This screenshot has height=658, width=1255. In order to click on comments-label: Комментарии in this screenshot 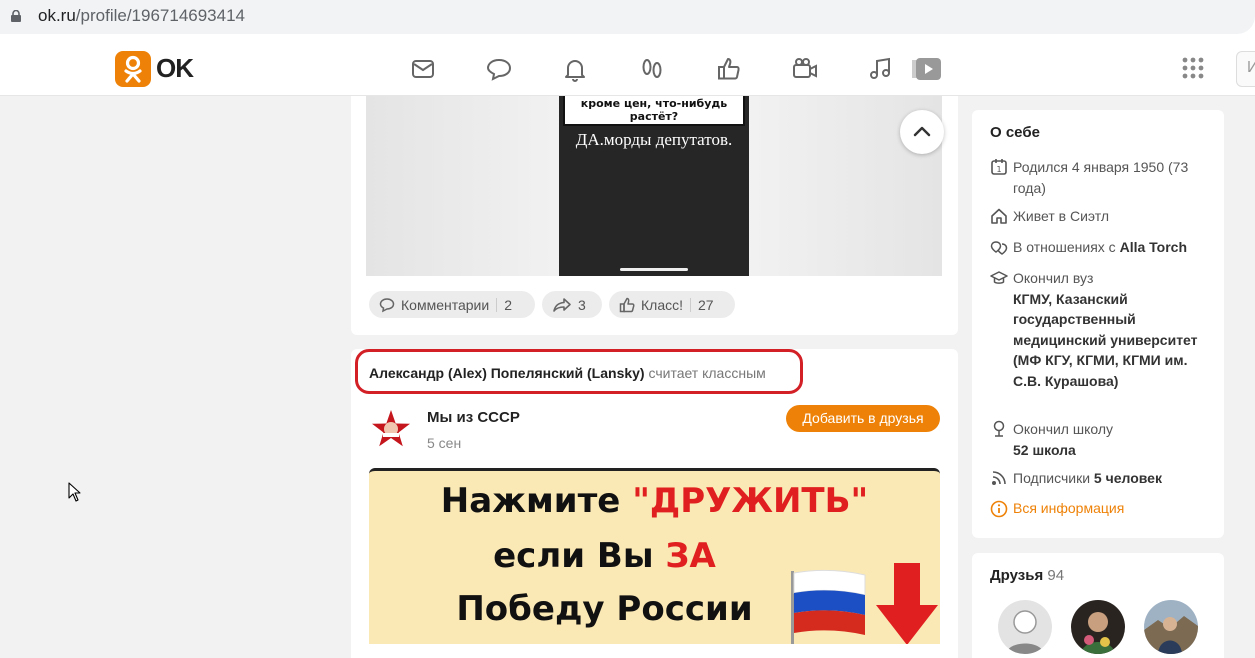, I will do `click(445, 304)`.